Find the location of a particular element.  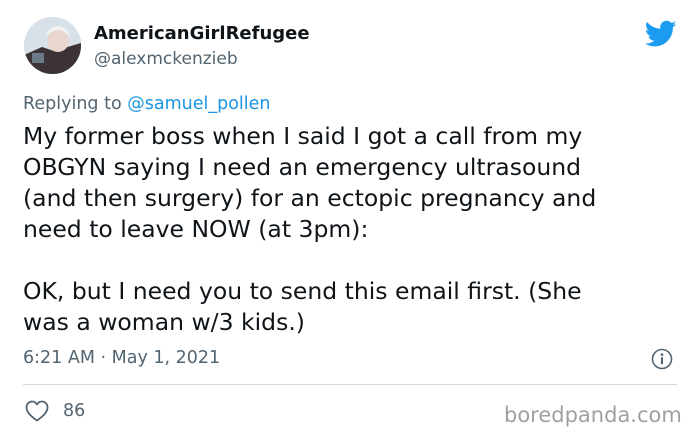

watermark: boredpanda.com is located at coordinates (593, 415).